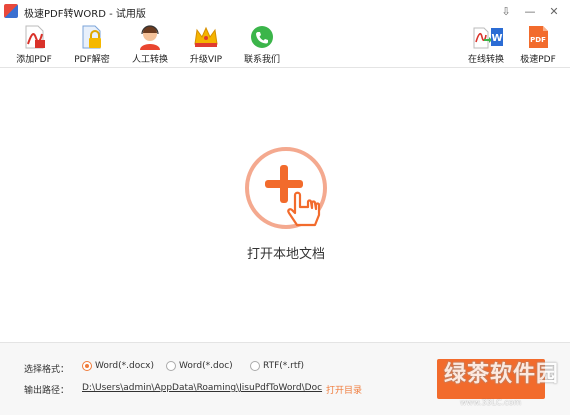  What do you see at coordinates (206, 60) in the screenshot?
I see `upgrade-vip-label: 升级VIP` at bounding box center [206, 60].